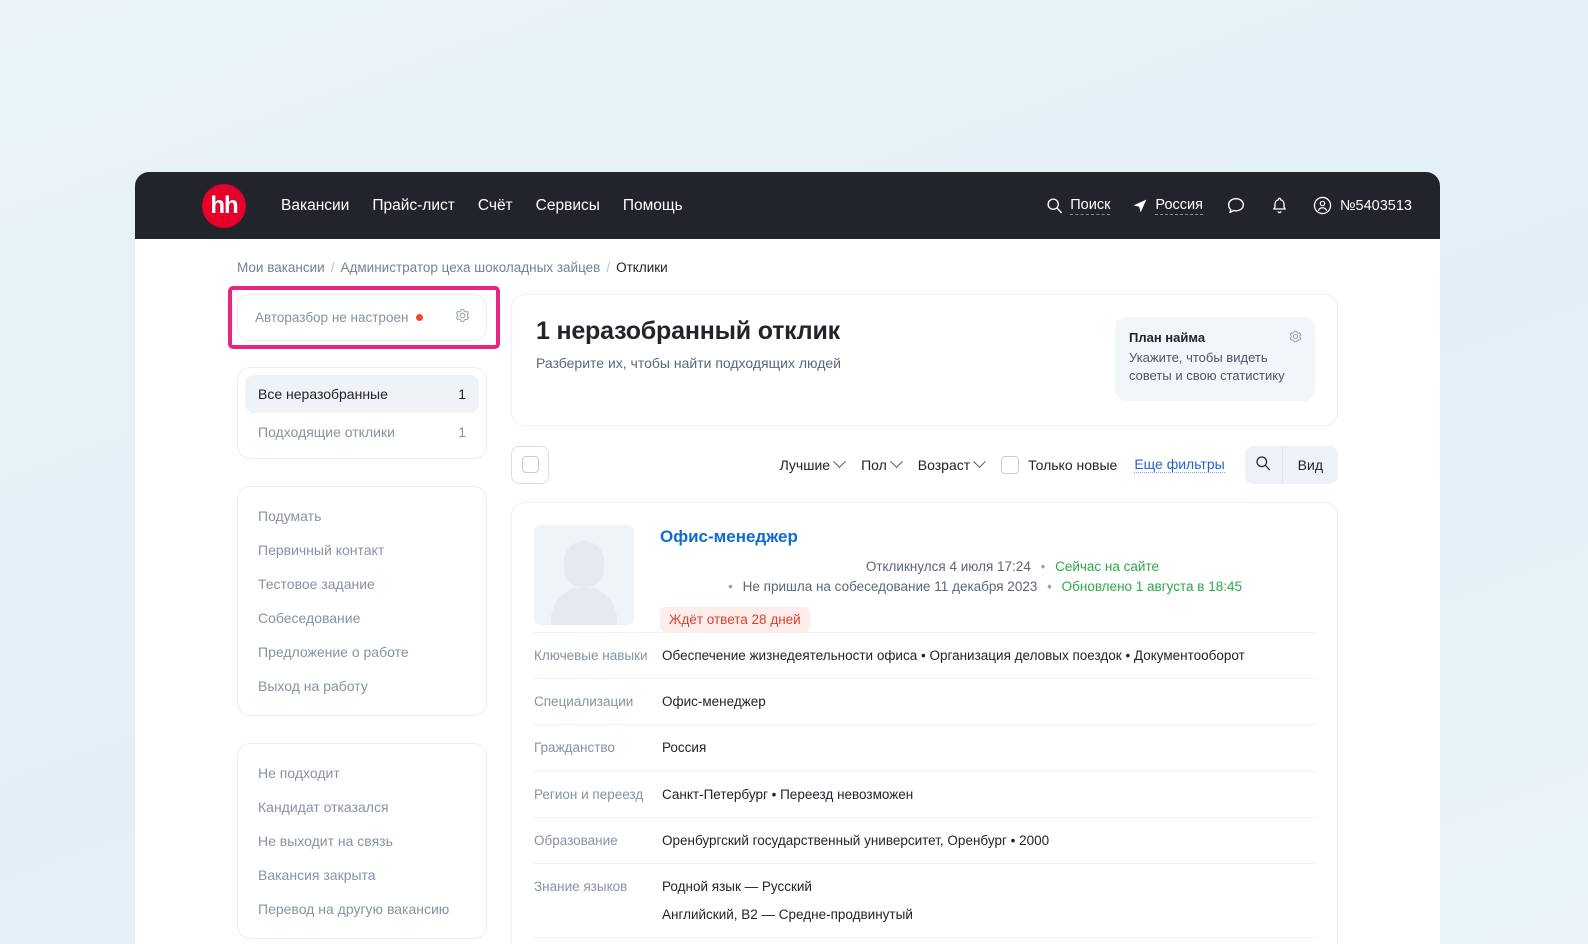 The width and height of the screenshot is (1588, 944). What do you see at coordinates (1151, 586) in the screenshot?
I see `updated-text: Обновлено 1 августа в 18:45` at bounding box center [1151, 586].